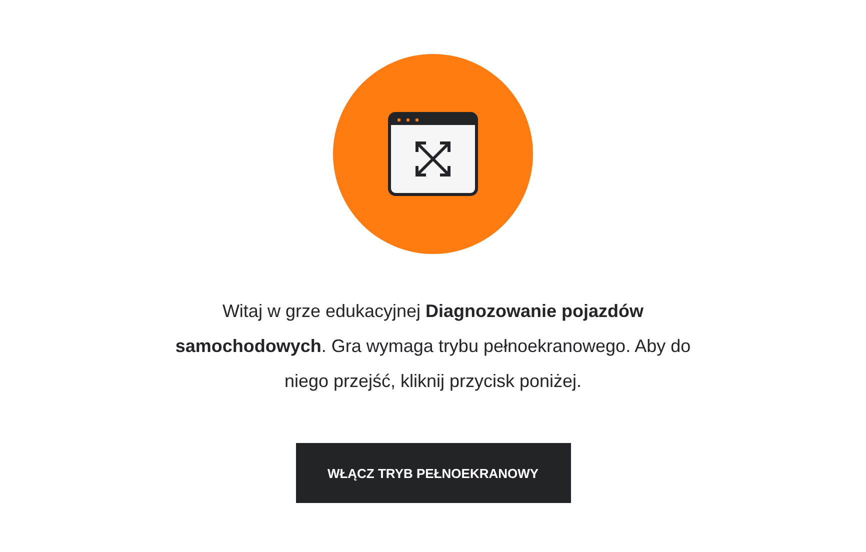 The height and width of the screenshot is (552, 866). Describe the element at coordinates (433, 346) in the screenshot. I see `welcome-message: Witaj w grze edukacyjnej Diagnozowanie pojazdów samochodowych. Gra wymaga trybu pełnoekranowego. Aby do niego przejść, kliknij przycisk poniżej.` at that location.